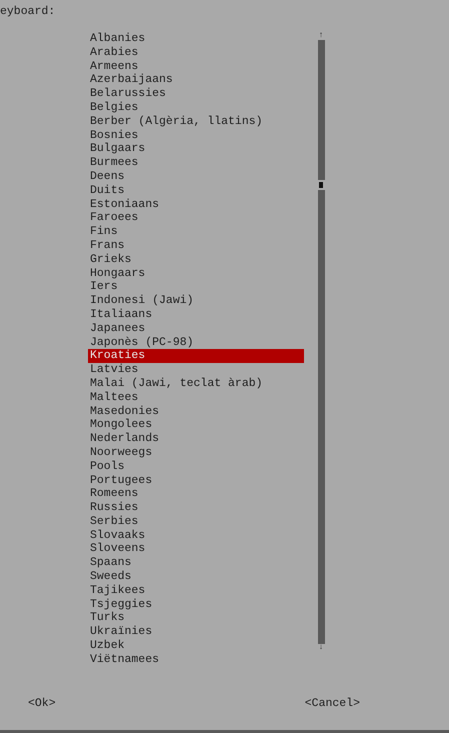 Image resolution: width=449 pixels, height=733 pixels. I want to click on list-item: Latvies, so click(196, 370).